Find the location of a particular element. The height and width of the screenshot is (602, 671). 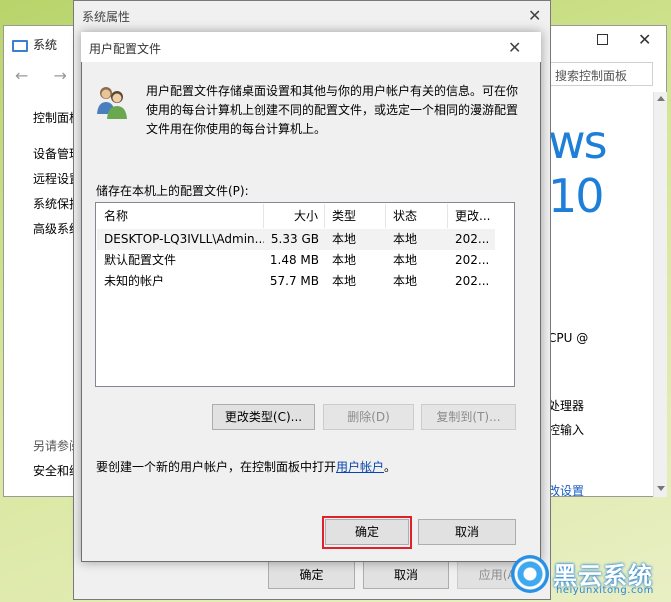

system-properties-close-button: ✕ is located at coordinates (534, 15).